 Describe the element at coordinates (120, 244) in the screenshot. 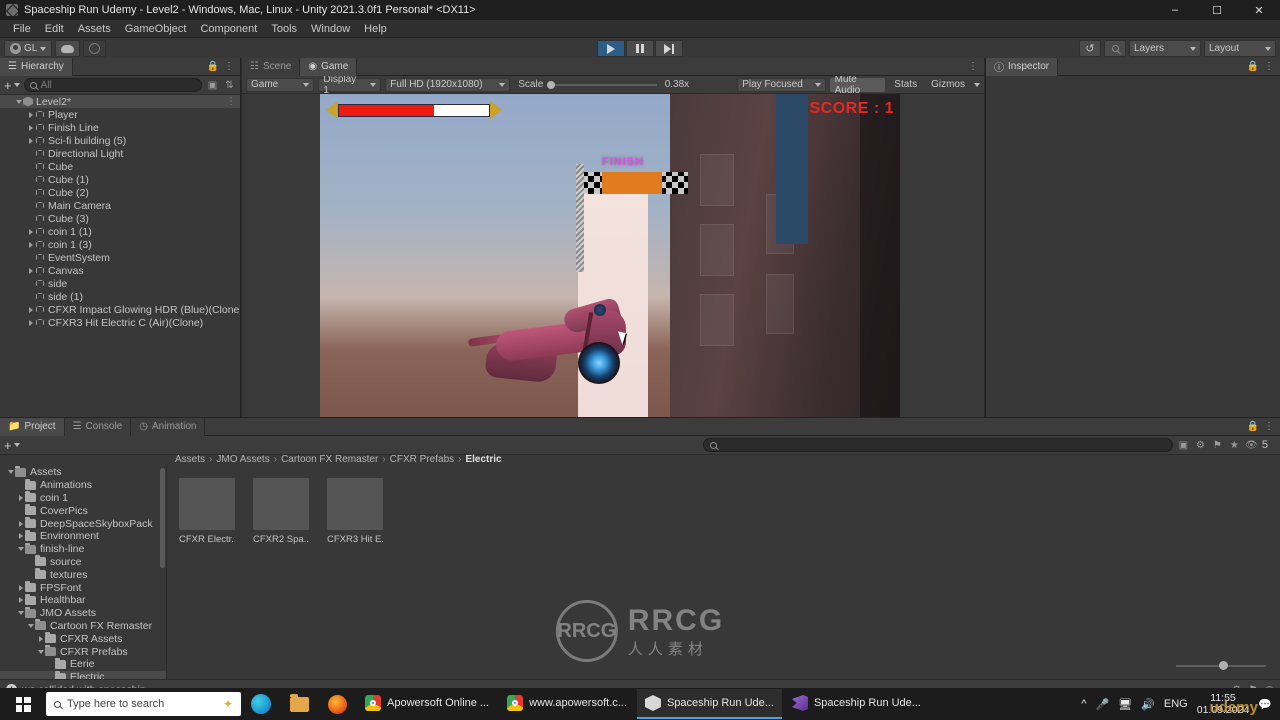

I see `hierarchy-item: coin 1 (3)` at that location.